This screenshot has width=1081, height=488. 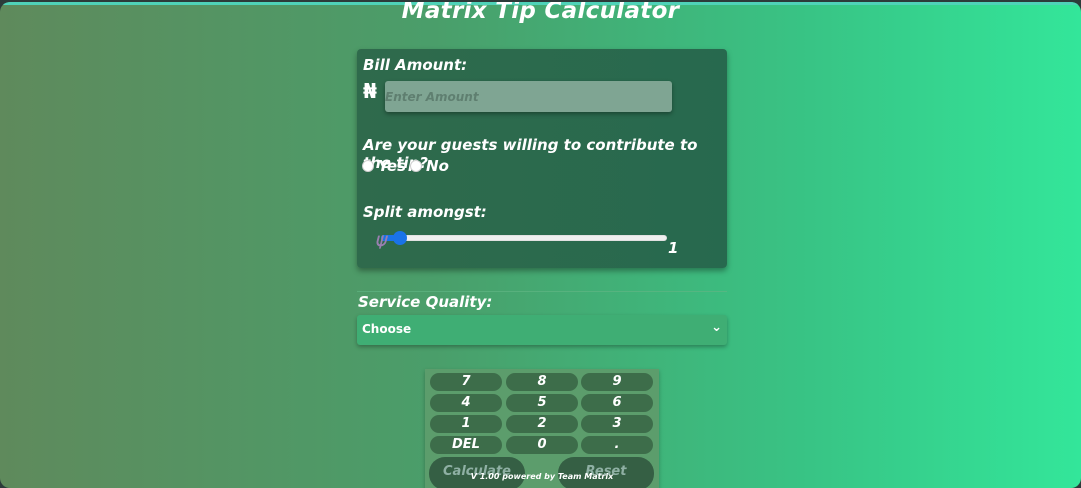 I want to click on yes-radio, so click(x=368, y=166).